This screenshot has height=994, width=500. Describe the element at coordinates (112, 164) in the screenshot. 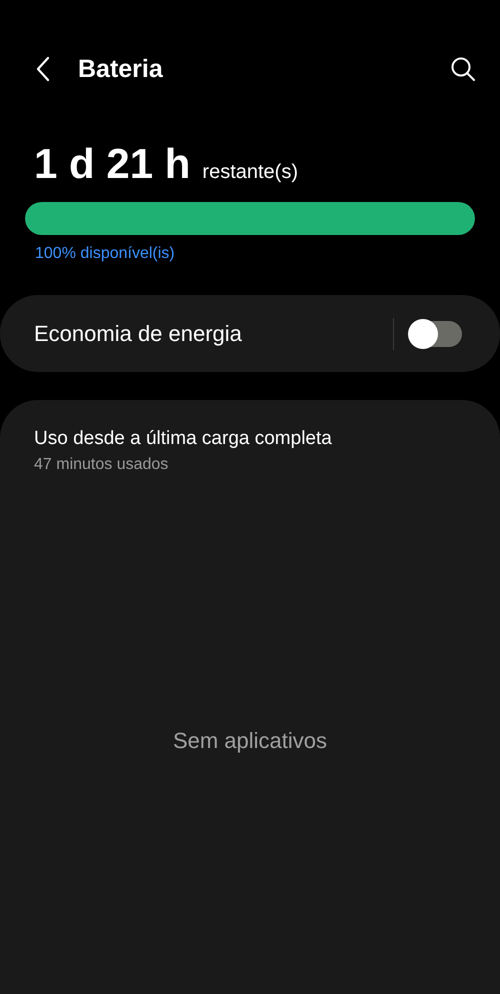

I see `remaining-time: 1 d 21 h` at that location.